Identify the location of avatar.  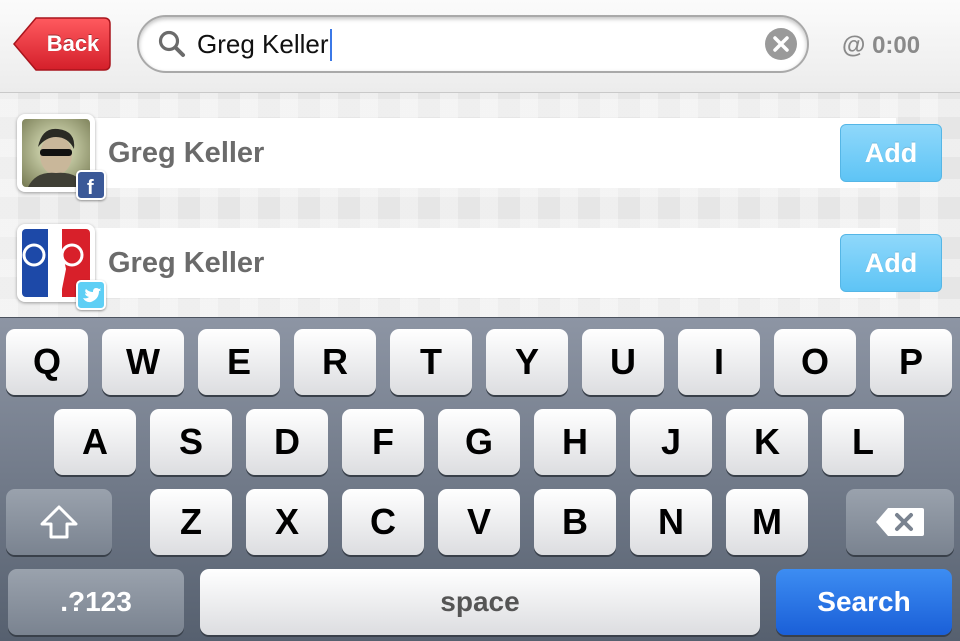
(61, 267).